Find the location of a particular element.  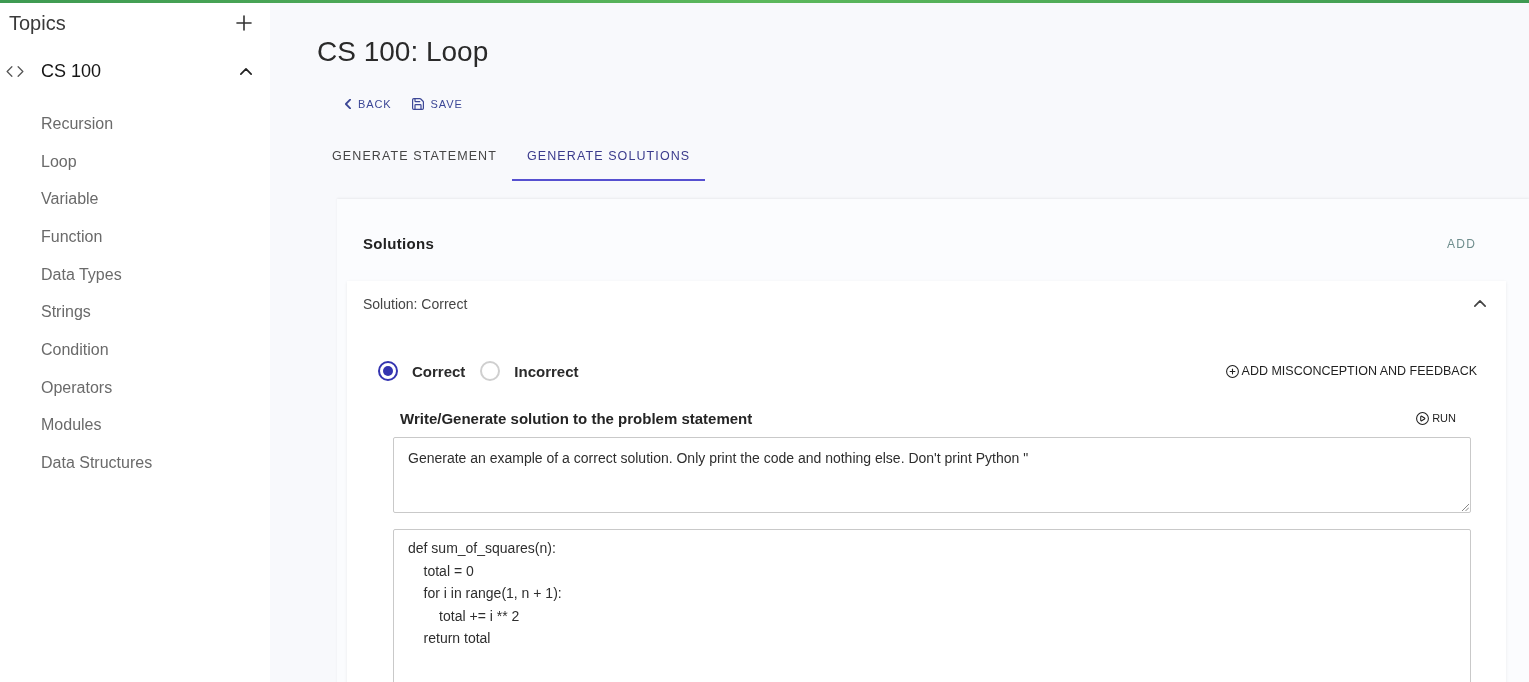

plus-circle-icon is located at coordinates (1232, 371).